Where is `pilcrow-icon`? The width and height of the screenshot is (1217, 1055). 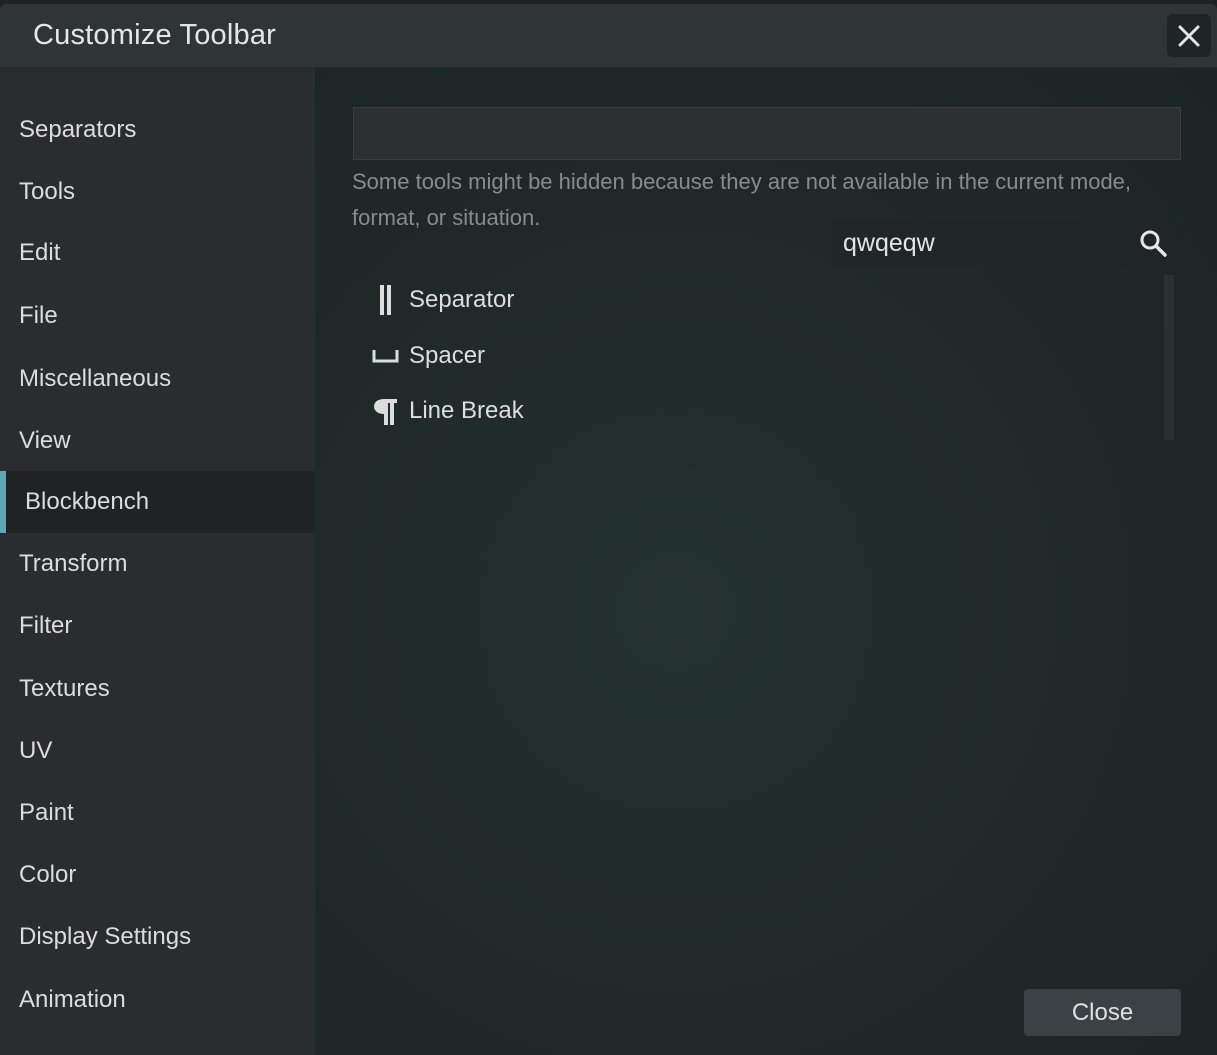 pilcrow-icon is located at coordinates (390, 411).